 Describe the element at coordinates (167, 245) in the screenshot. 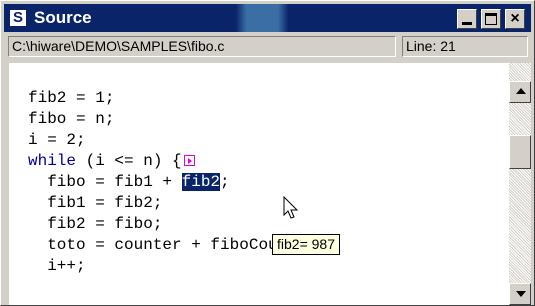

I see `code-line: toto = counter + fiboCount;` at that location.